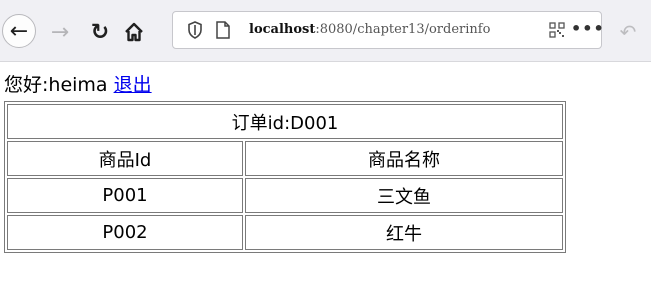 This screenshot has width=651, height=287. I want to click on header-product-id: 商品Id, so click(125, 158).